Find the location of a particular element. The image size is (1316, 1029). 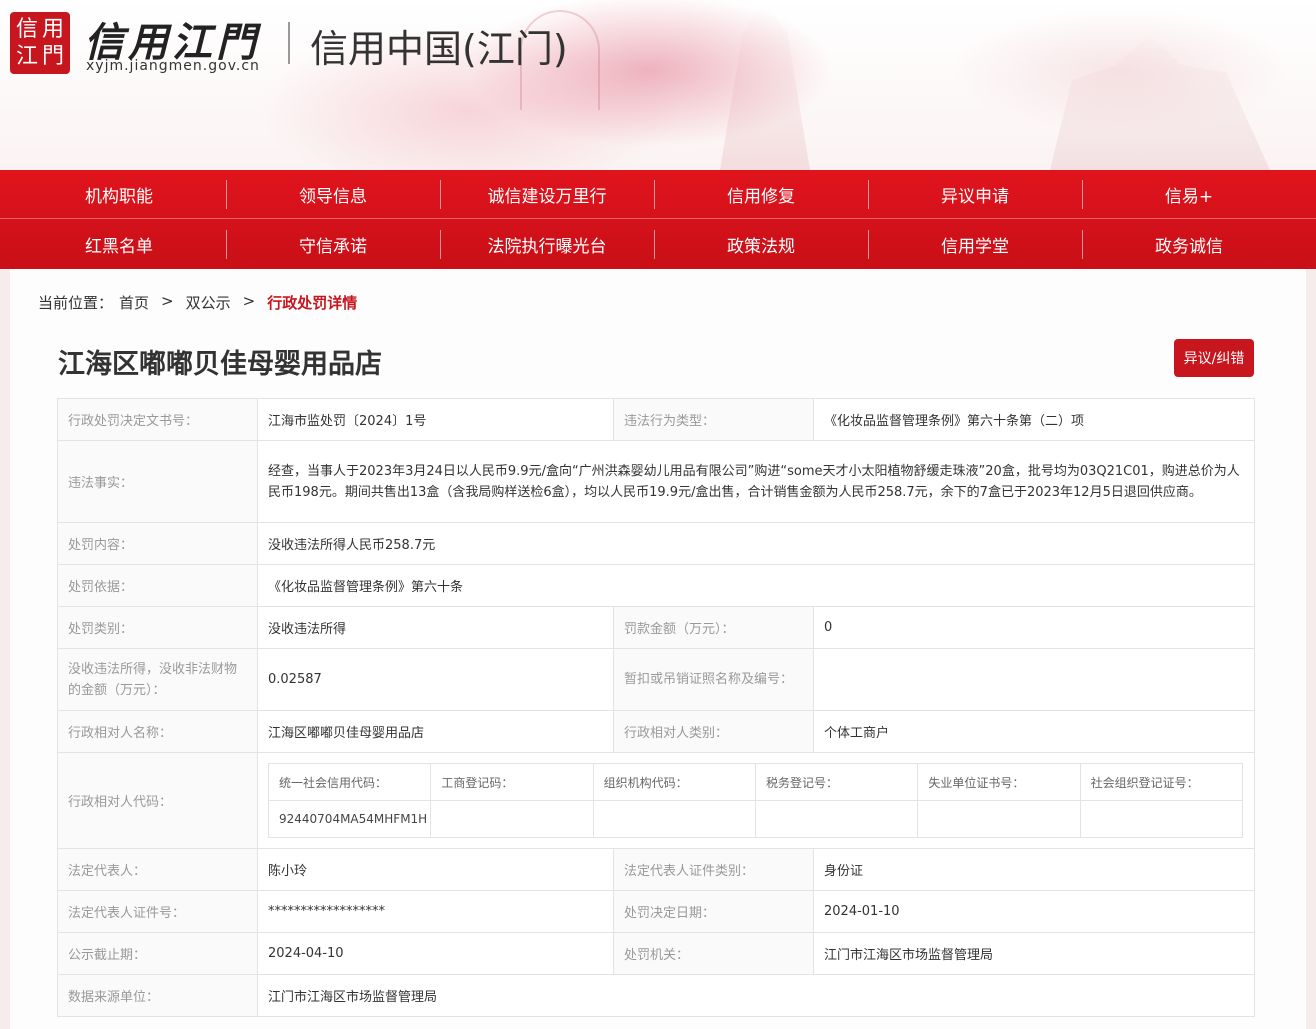

decision-no-label: 行政处罚决定文书号： is located at coordinates (157, 419).